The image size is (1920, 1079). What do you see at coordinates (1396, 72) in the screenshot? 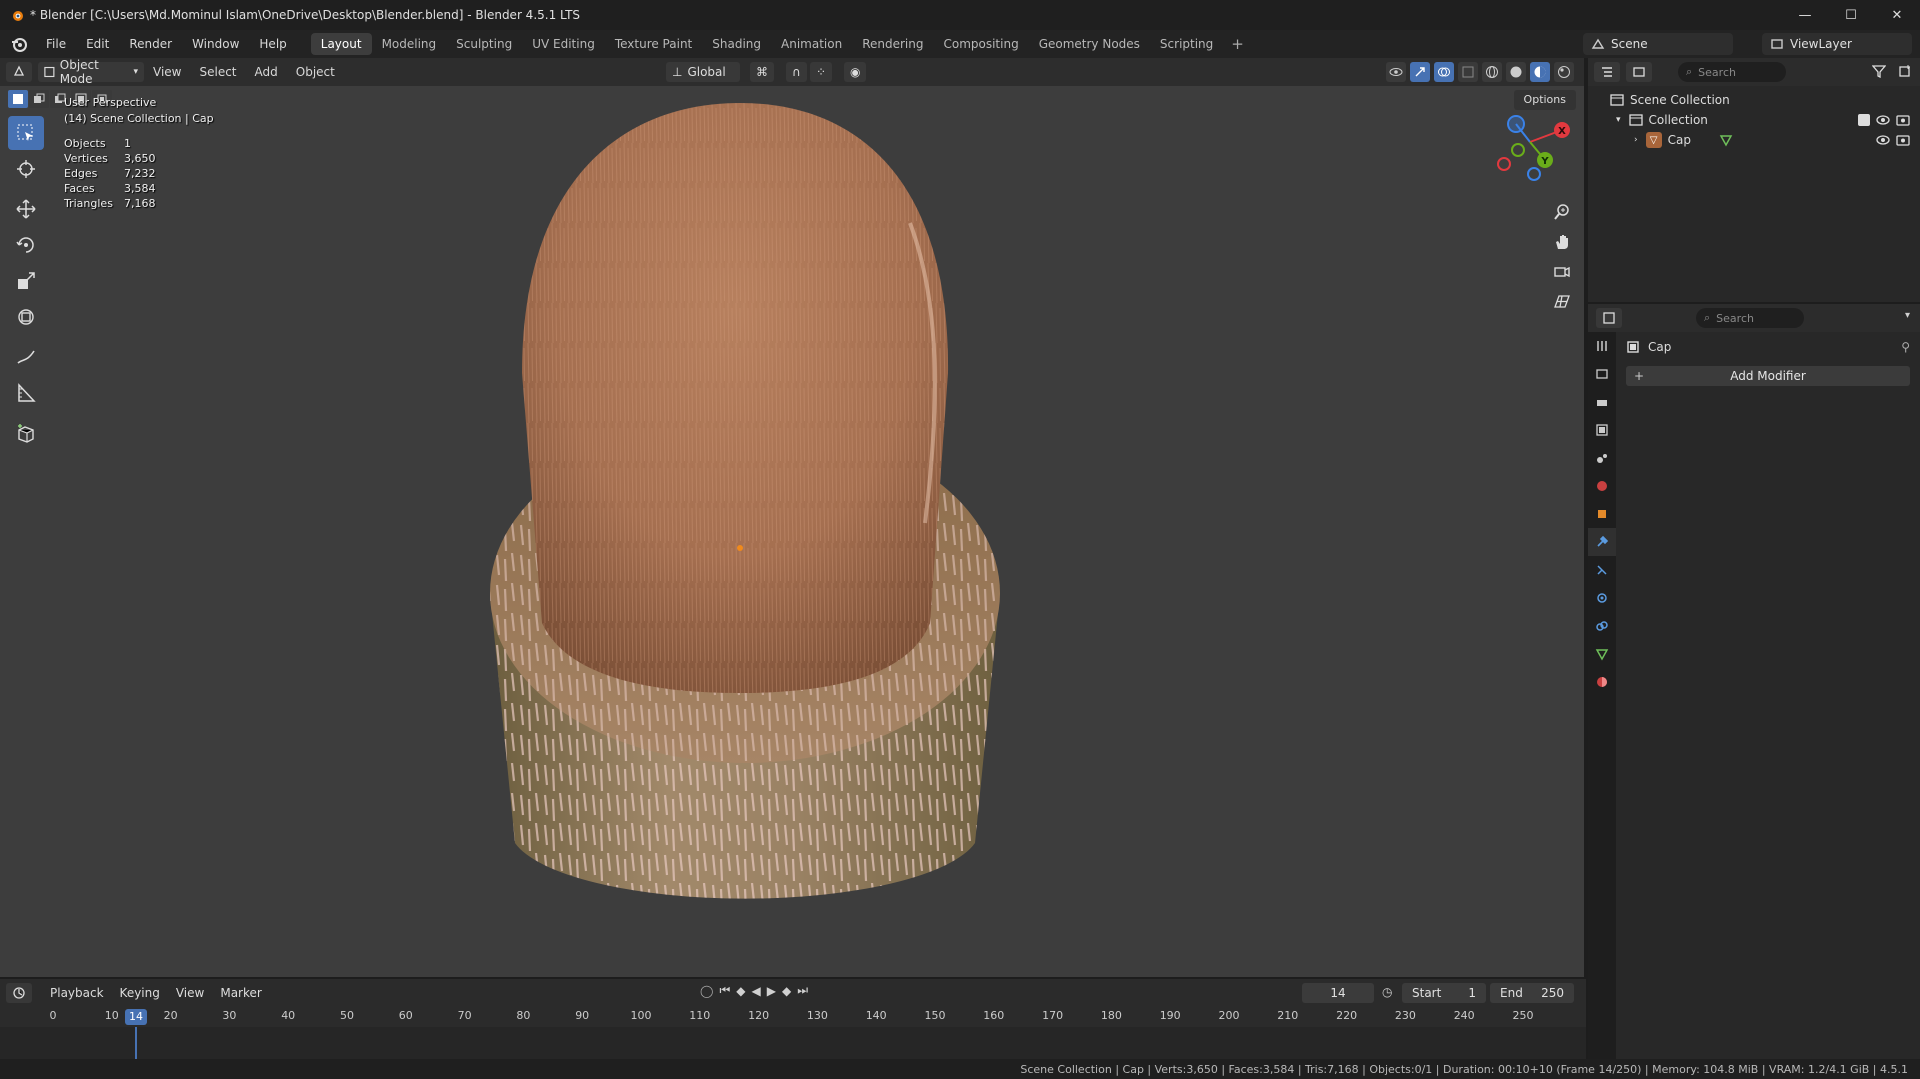
I see `visibility-icon` at bounding box center [1396, 72].